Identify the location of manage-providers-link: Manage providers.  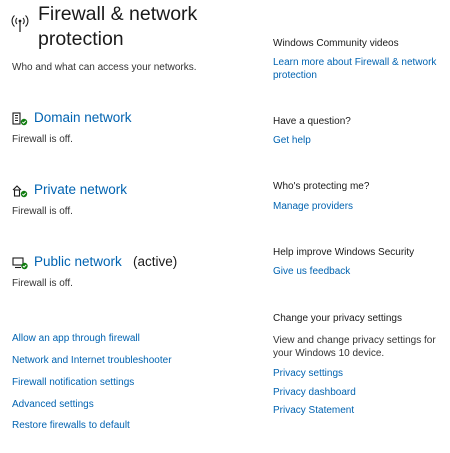
(313, 206).